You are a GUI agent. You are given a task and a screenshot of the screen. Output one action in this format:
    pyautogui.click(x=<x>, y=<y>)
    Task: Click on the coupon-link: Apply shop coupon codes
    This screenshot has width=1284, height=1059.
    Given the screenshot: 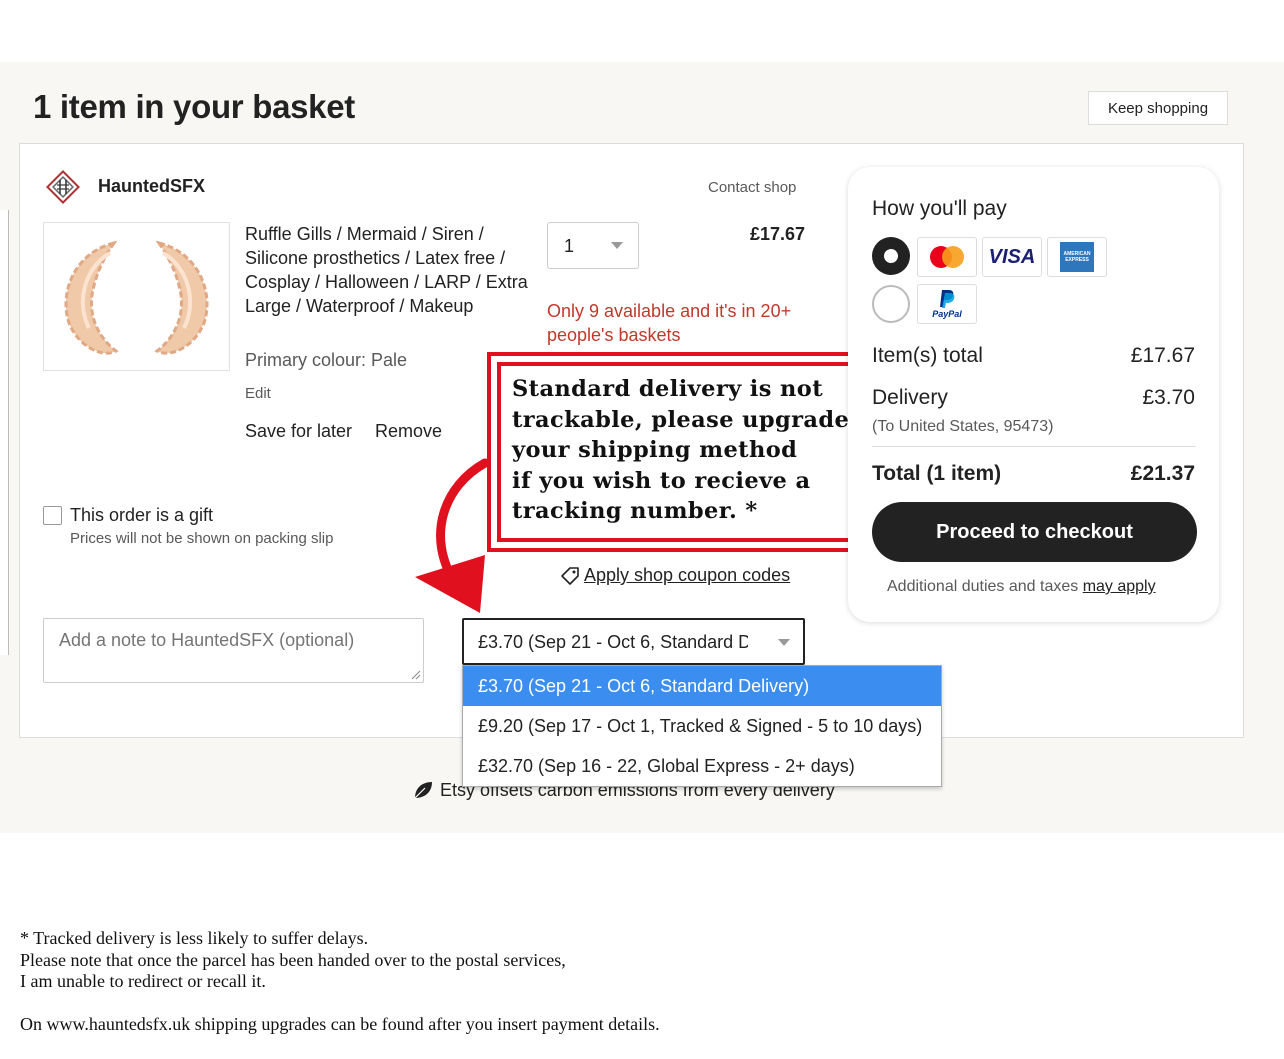 What is the action you would take?
    pyautogui.click(x=675, y=575)
    